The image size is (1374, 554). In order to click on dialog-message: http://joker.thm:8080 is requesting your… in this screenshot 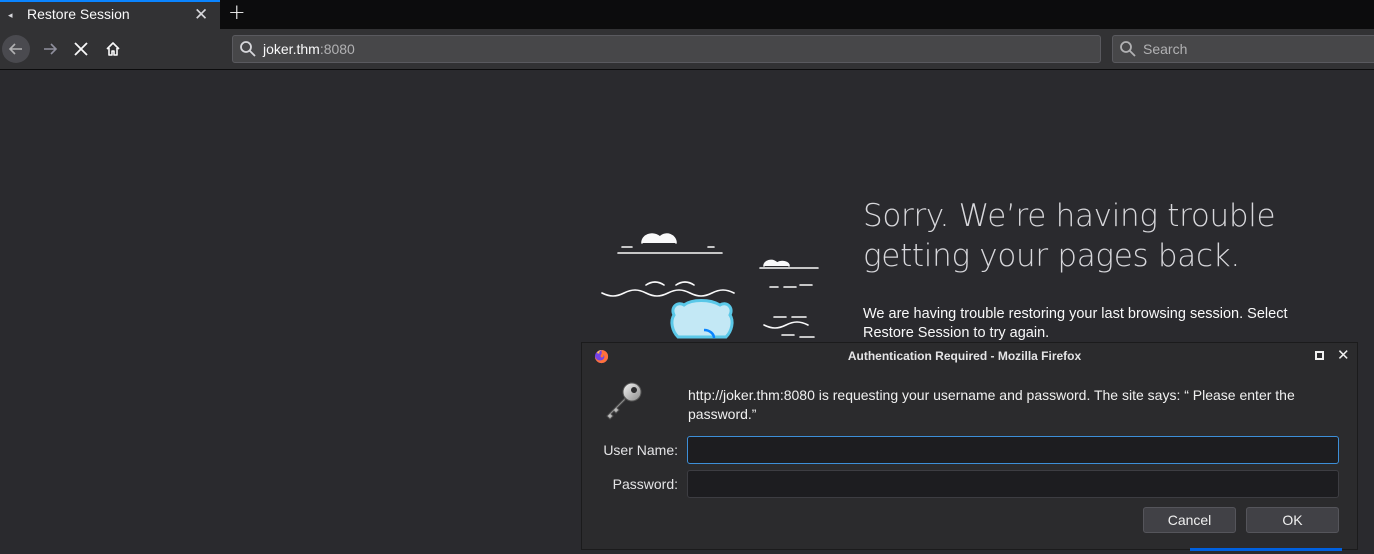, I will do `click(991, 404)`.